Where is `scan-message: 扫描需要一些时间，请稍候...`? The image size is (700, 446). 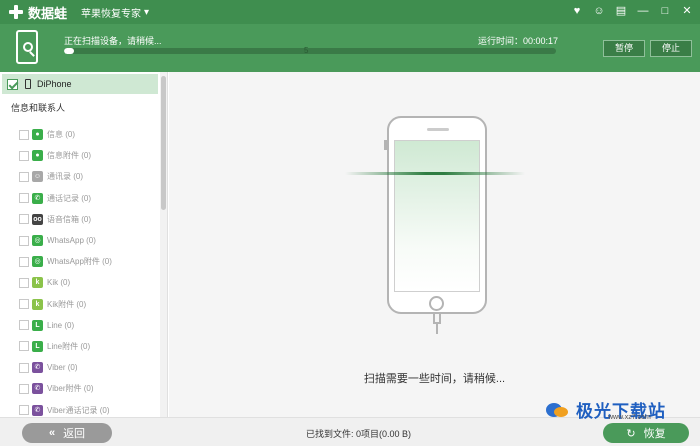
scan-message: 扫描需要一些时间，请稍候... is located at coordinates (434, 379).